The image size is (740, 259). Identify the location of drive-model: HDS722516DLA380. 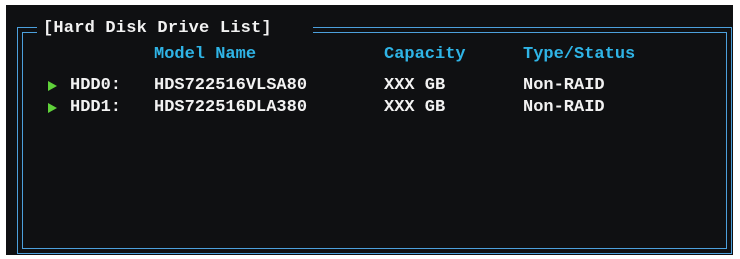
(231, 107).